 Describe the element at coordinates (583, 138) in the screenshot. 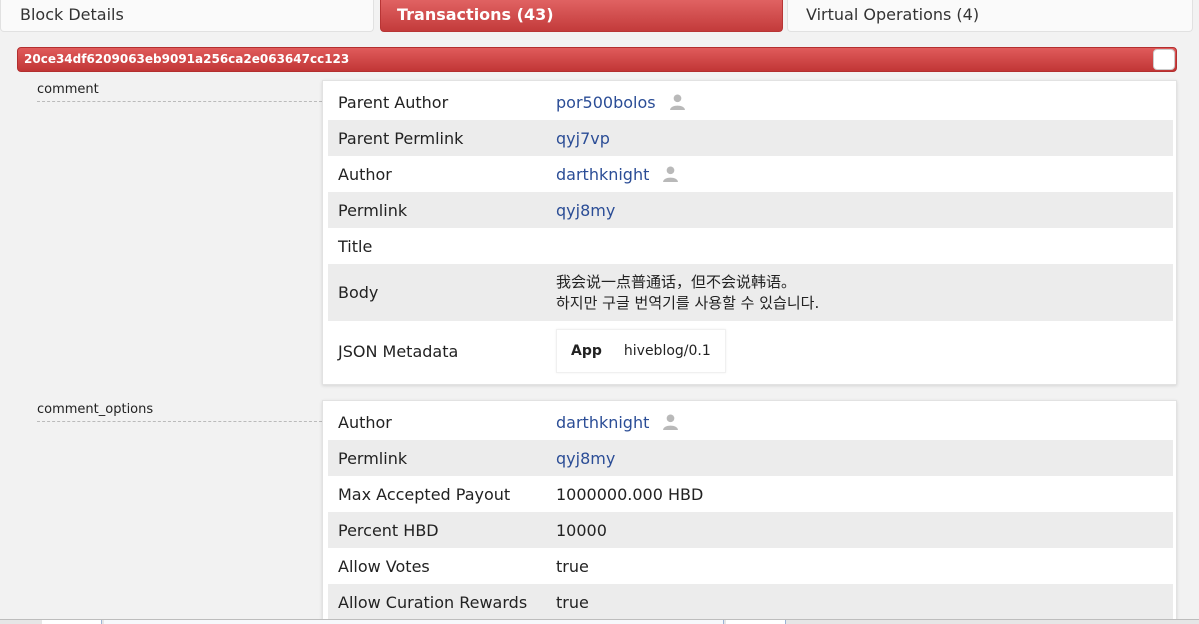

I see `parent-permlink-link: qyj7vp` at that location.